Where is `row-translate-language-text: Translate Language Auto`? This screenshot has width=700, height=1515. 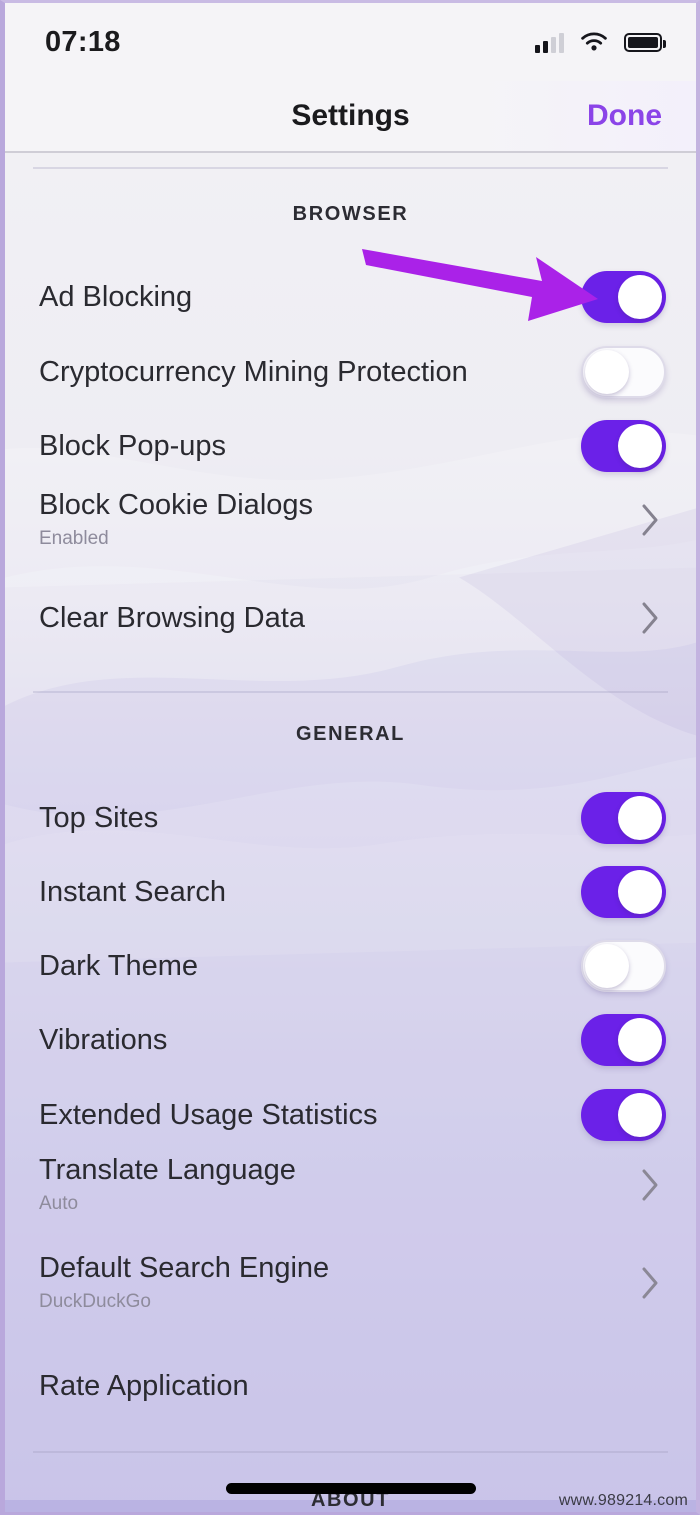 row-translate-language-text: Translate Language Auto is located at coordinates (167, 1184).